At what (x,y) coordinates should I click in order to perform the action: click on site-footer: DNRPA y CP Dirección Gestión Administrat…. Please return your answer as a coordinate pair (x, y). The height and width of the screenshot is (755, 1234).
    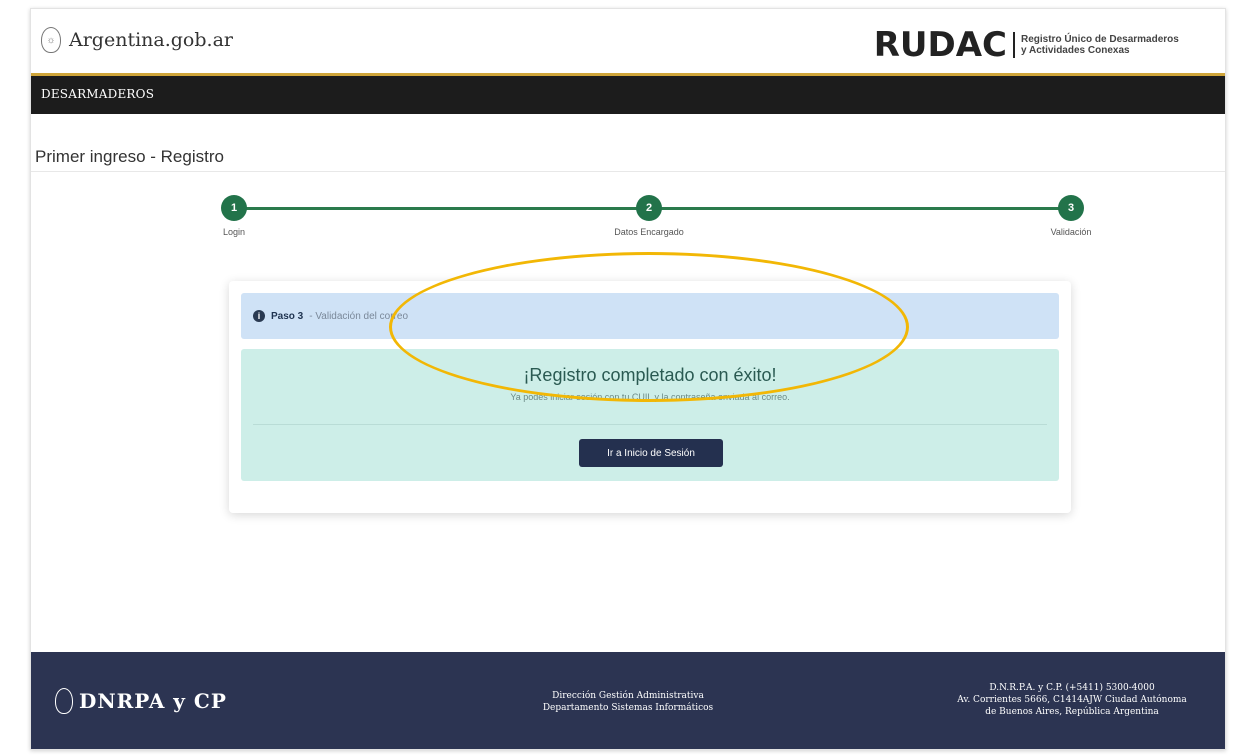
    Looking at the image, I should click on (628, 700).